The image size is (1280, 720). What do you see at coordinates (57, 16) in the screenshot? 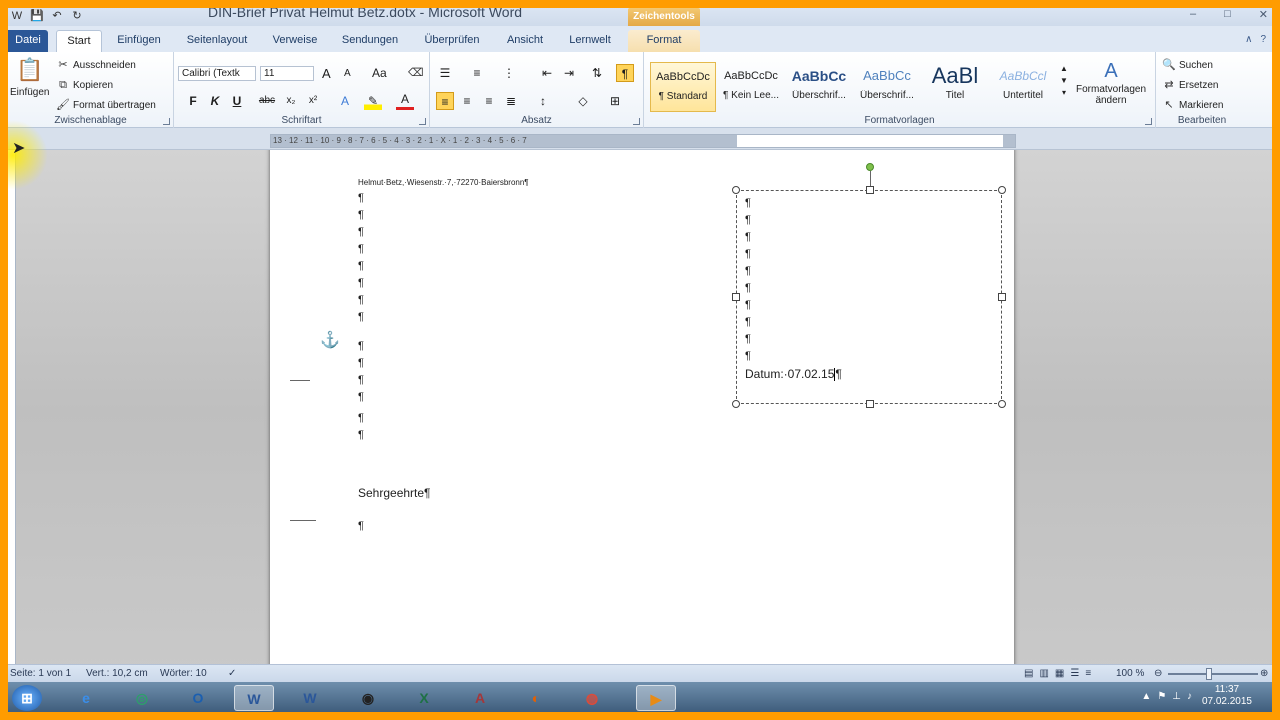
I see `undo-icon: ↶` at bounding box center [57, 16].